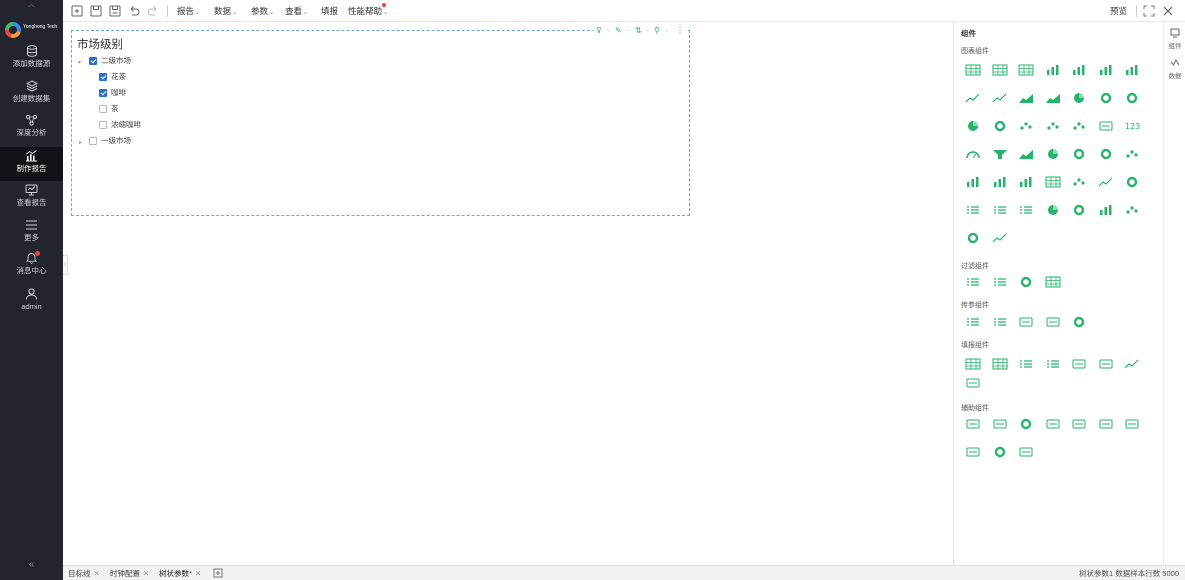 This screenshot has width=1185, height=580. What do you see at coordinates (599, 31) in the screenshot?
I see `filter-icon: ⊽` at bounding box center [599, 31].